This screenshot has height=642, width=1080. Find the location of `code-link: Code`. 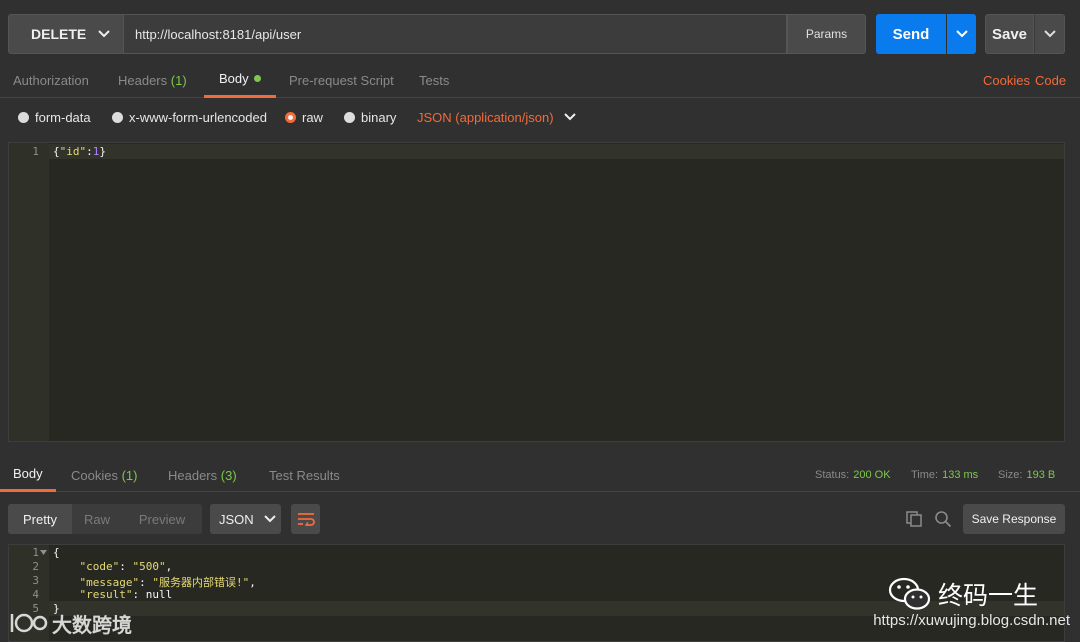

code-link: Code is located at coordinates (1050, 80).